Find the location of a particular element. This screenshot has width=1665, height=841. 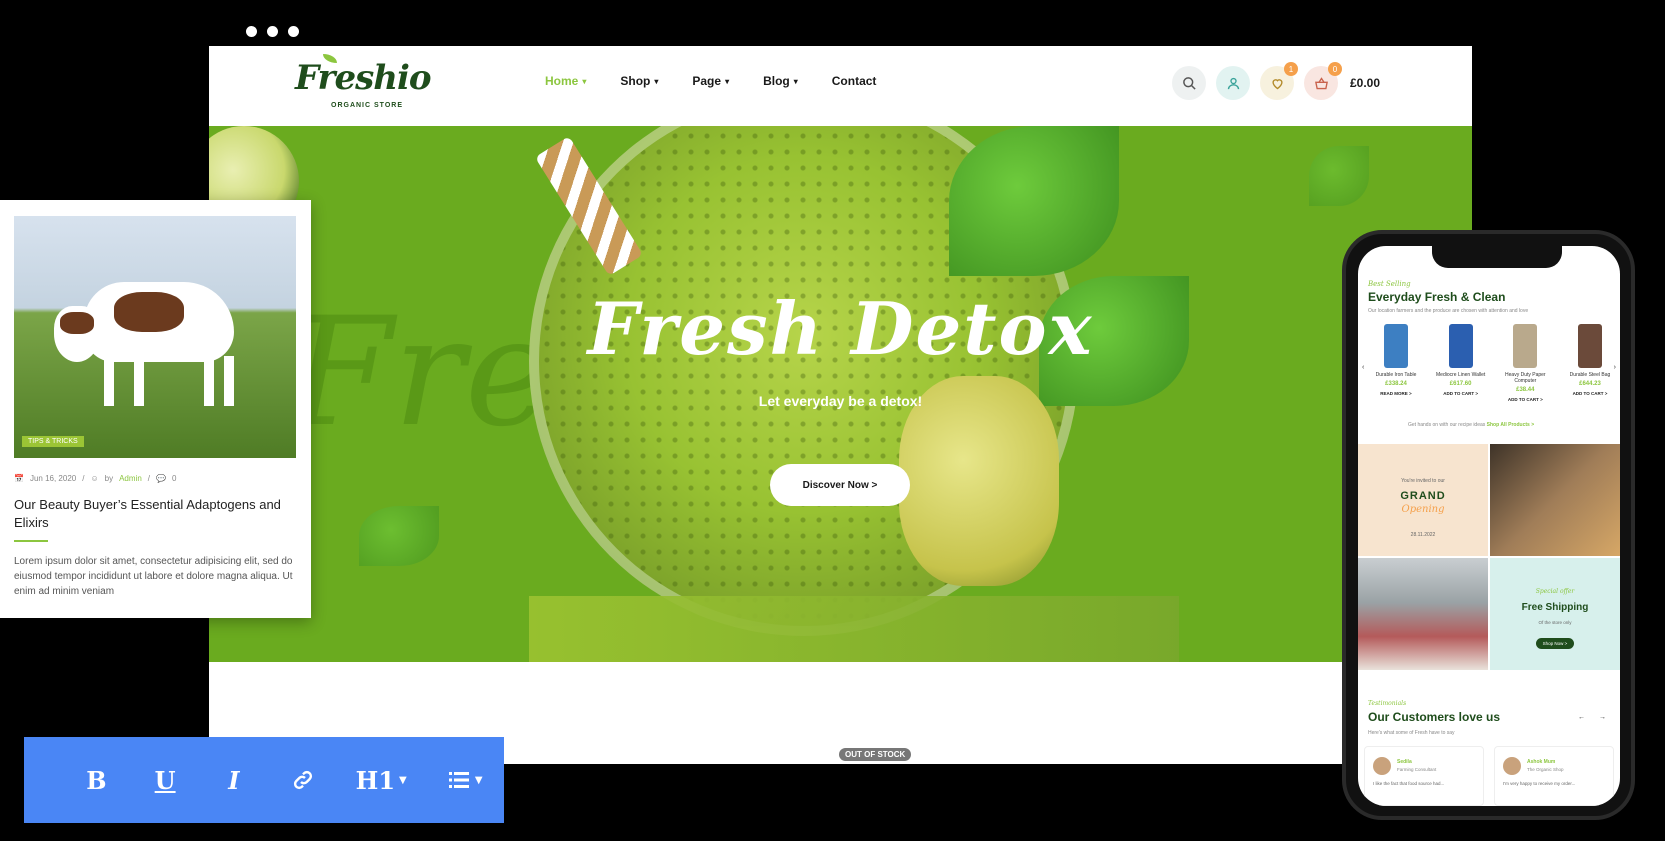

blog-category-tag: TIPS & TRICKS is located at coordinates (53, 441).